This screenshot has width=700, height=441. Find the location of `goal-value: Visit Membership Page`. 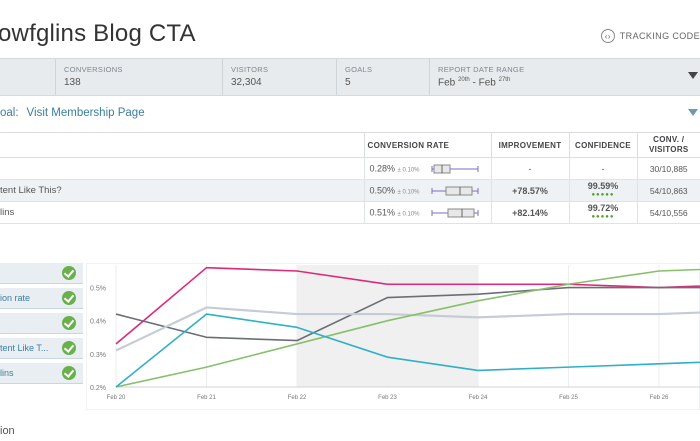

goal-value: Visit Membership Page is located at coordinates (85, 113).